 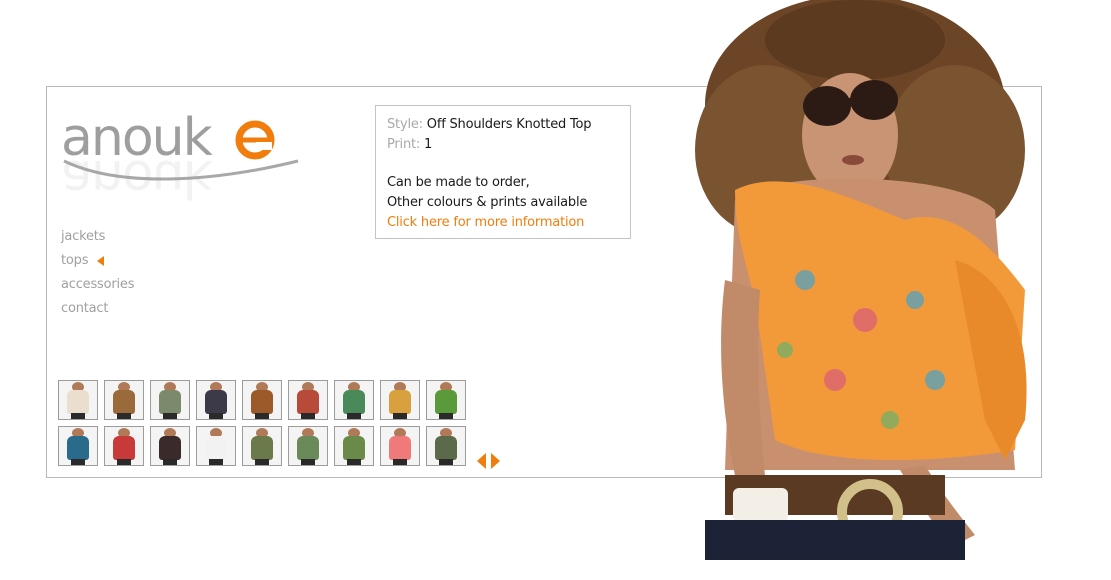 I want to click on nav-item-tops-label: tops, so click(x=75, y=260).